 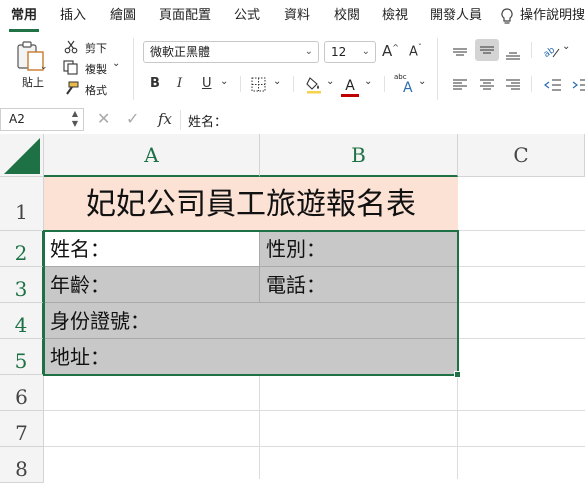 What do you see at coordinates (17, 119) in the screenshot?
I see `name-box-value: A2` at bounding box center [17, 119].